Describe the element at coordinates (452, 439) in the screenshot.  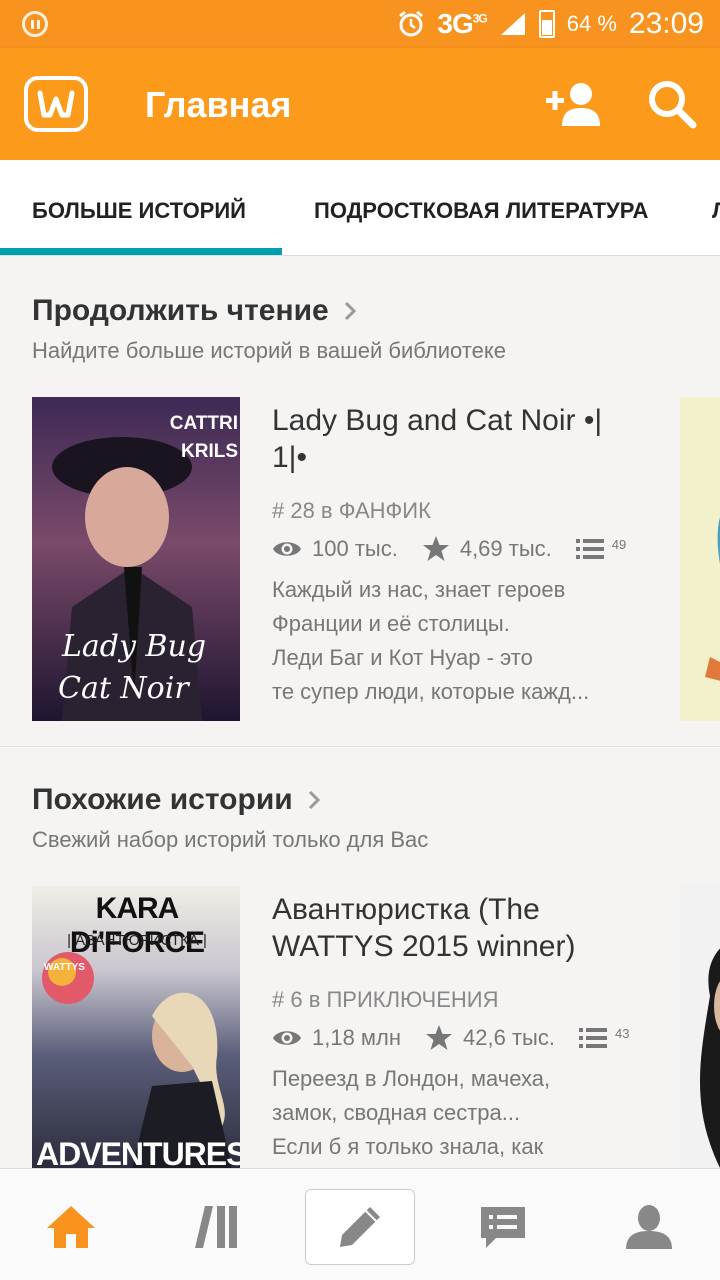
I see `book-title: Lady Bug and Cat Noir •| 1|•` at that location.